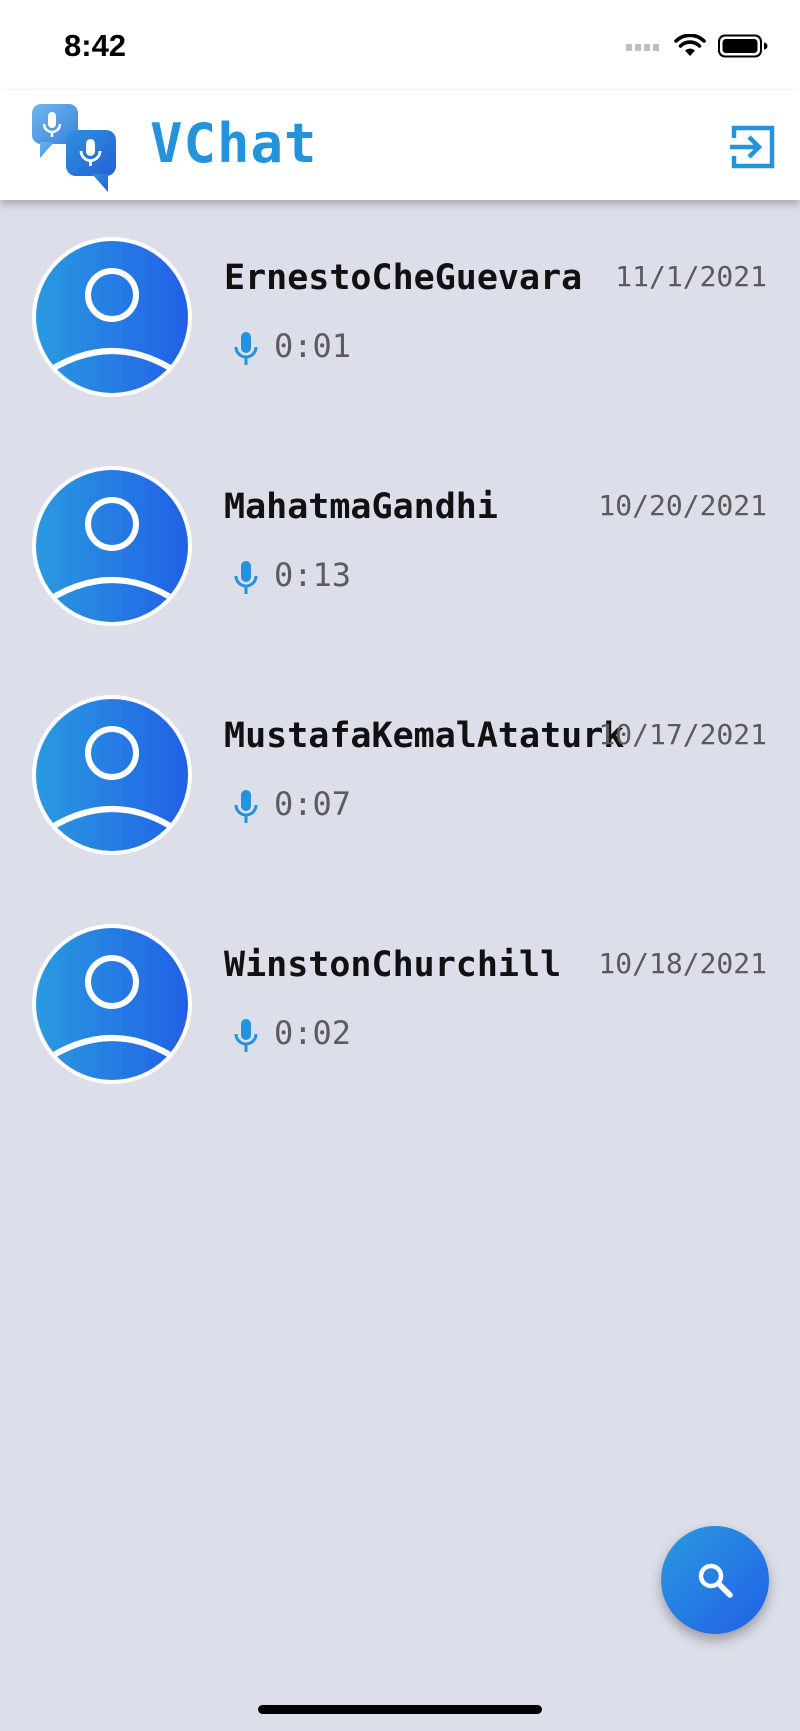  I want to click on chat-list-item: ErnestoCheGuevara 11/1/2021 0:01, so click(400, 314).